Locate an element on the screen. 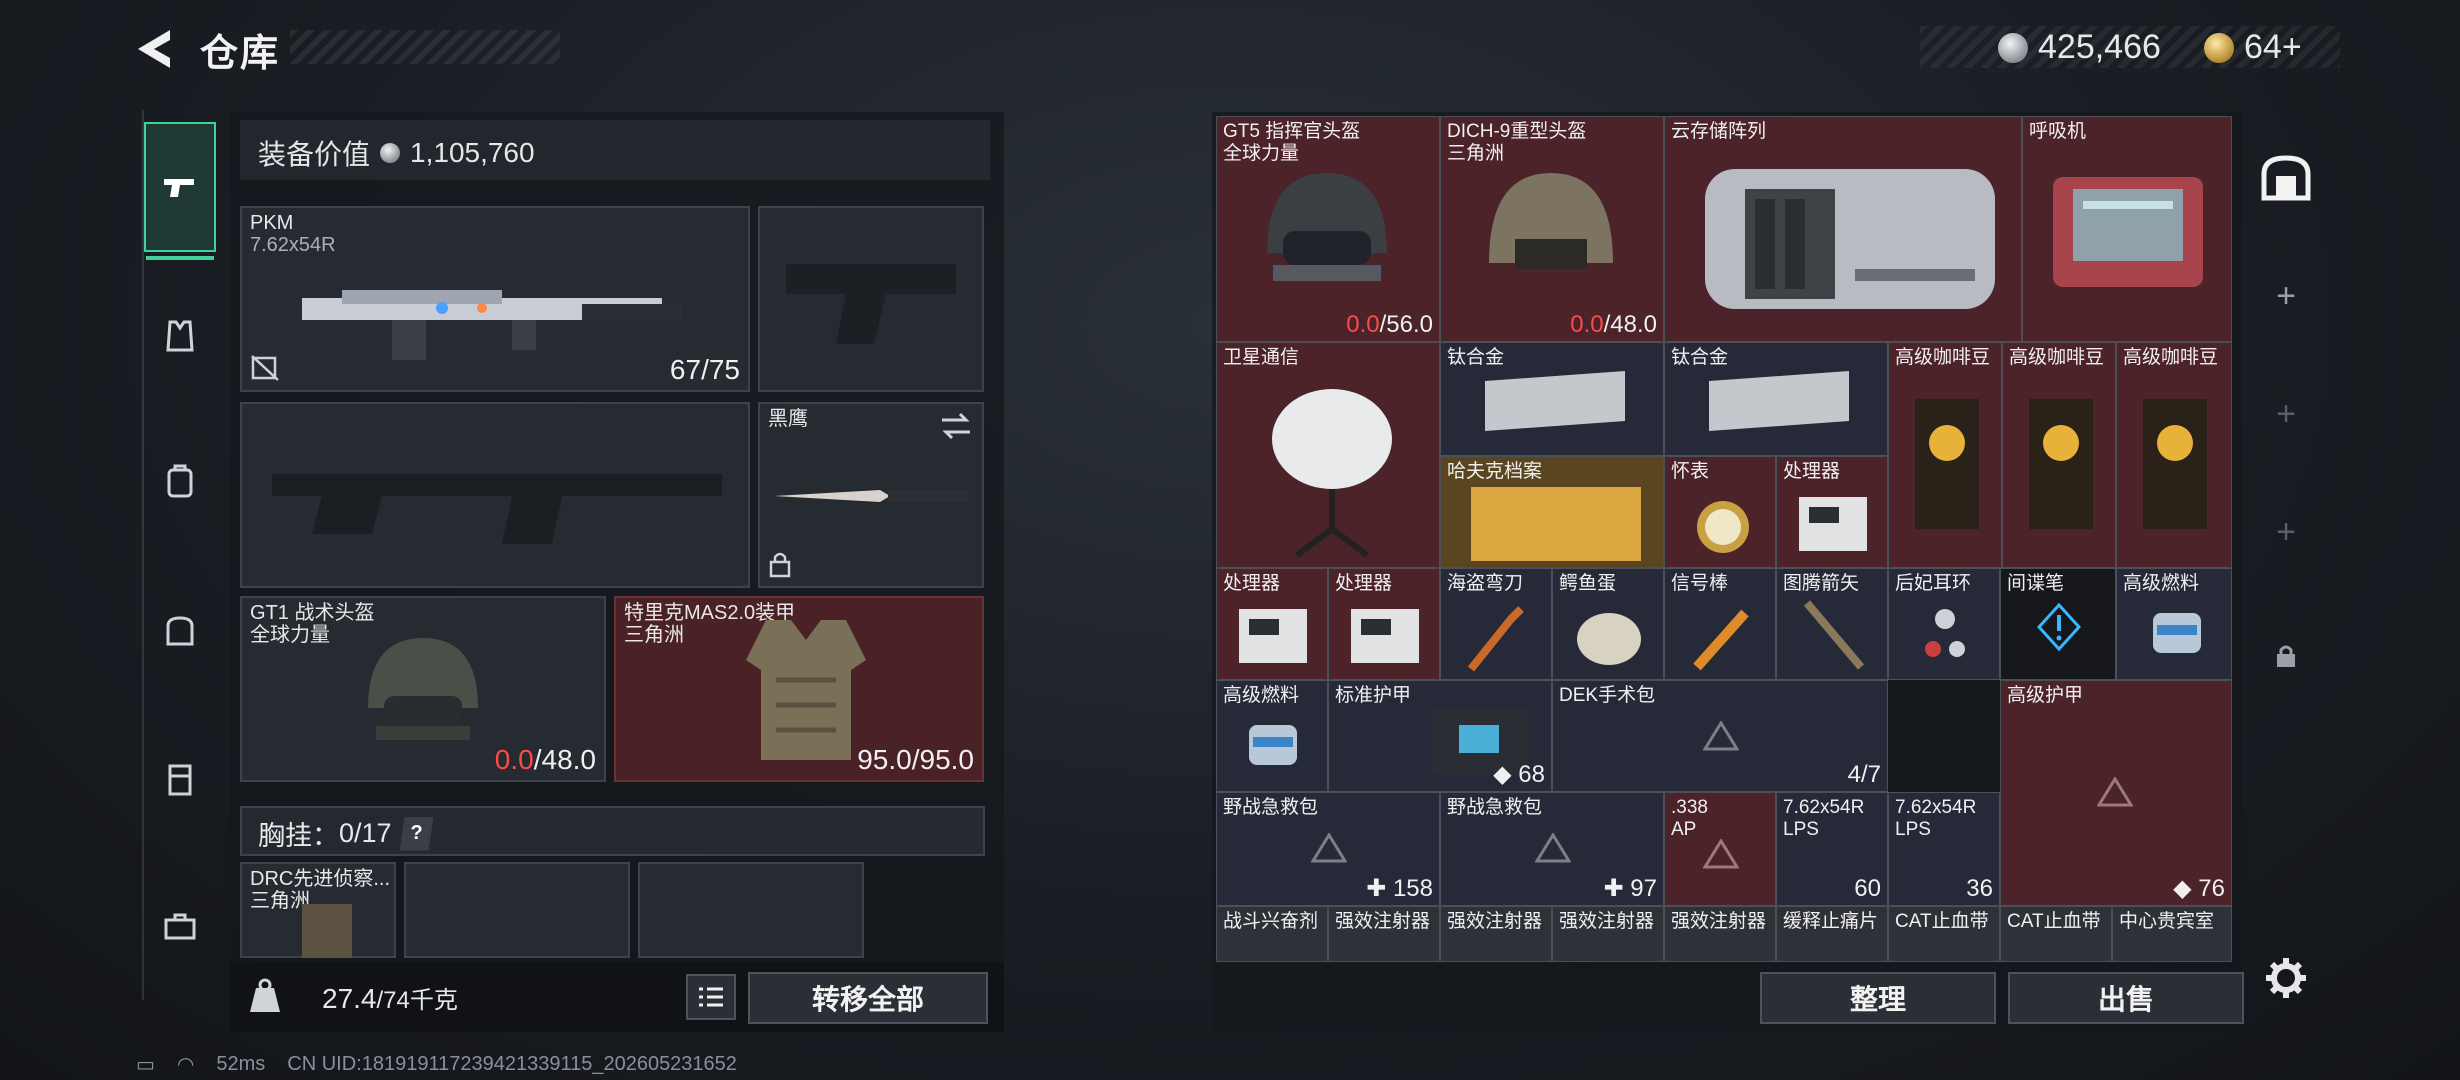 The image size is (2460, 1080). silver-currency: 425,466 is located at coordinates (2079, 47).